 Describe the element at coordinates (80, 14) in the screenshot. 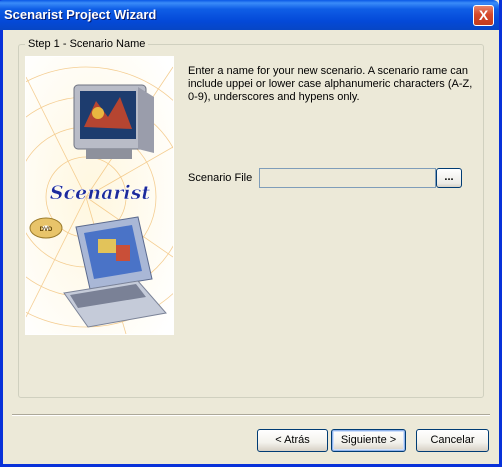

I see `window-title: Scenarist Project Wizard` at that location.